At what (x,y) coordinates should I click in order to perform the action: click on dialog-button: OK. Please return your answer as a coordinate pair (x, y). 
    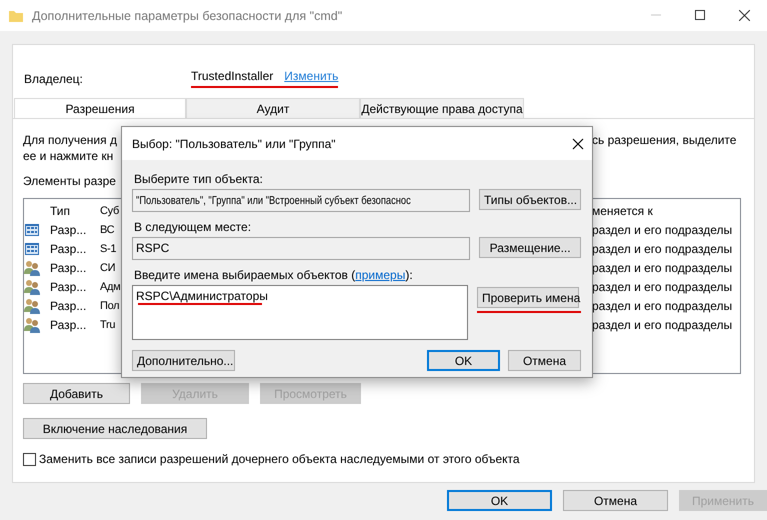
    Looking at the image, I should click on (499, 500).